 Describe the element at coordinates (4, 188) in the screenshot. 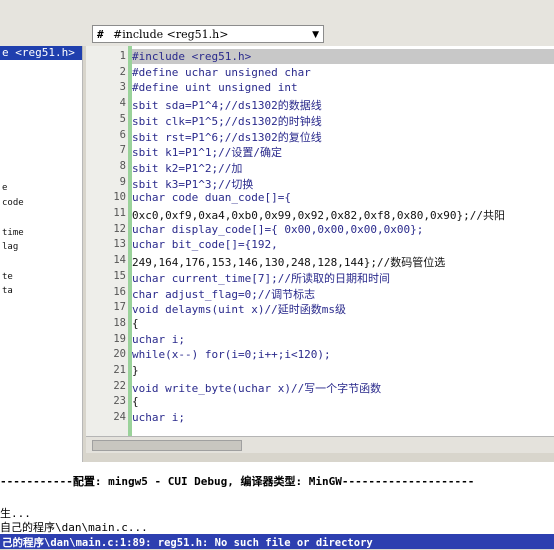

I see `class-browser-item: e` at that location.